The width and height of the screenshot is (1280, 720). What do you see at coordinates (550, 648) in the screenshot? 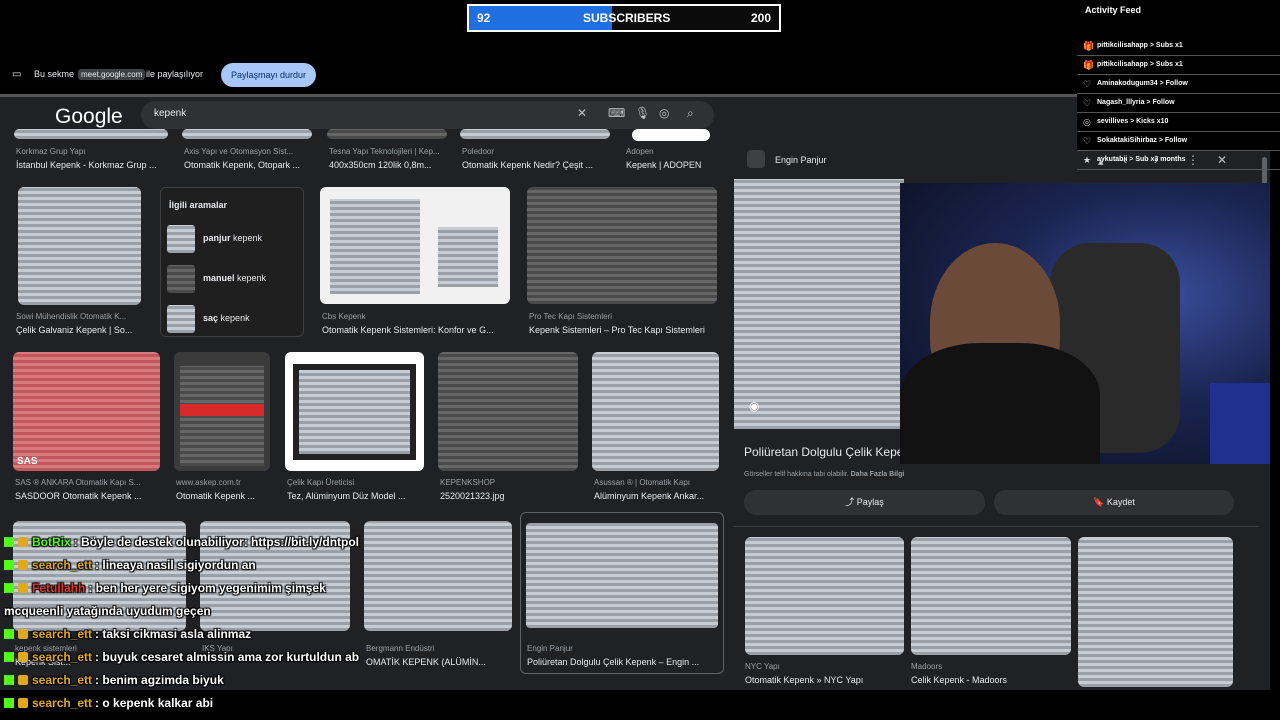
I see `result-source: Engin Panjur` at bounding box center [550, 648].